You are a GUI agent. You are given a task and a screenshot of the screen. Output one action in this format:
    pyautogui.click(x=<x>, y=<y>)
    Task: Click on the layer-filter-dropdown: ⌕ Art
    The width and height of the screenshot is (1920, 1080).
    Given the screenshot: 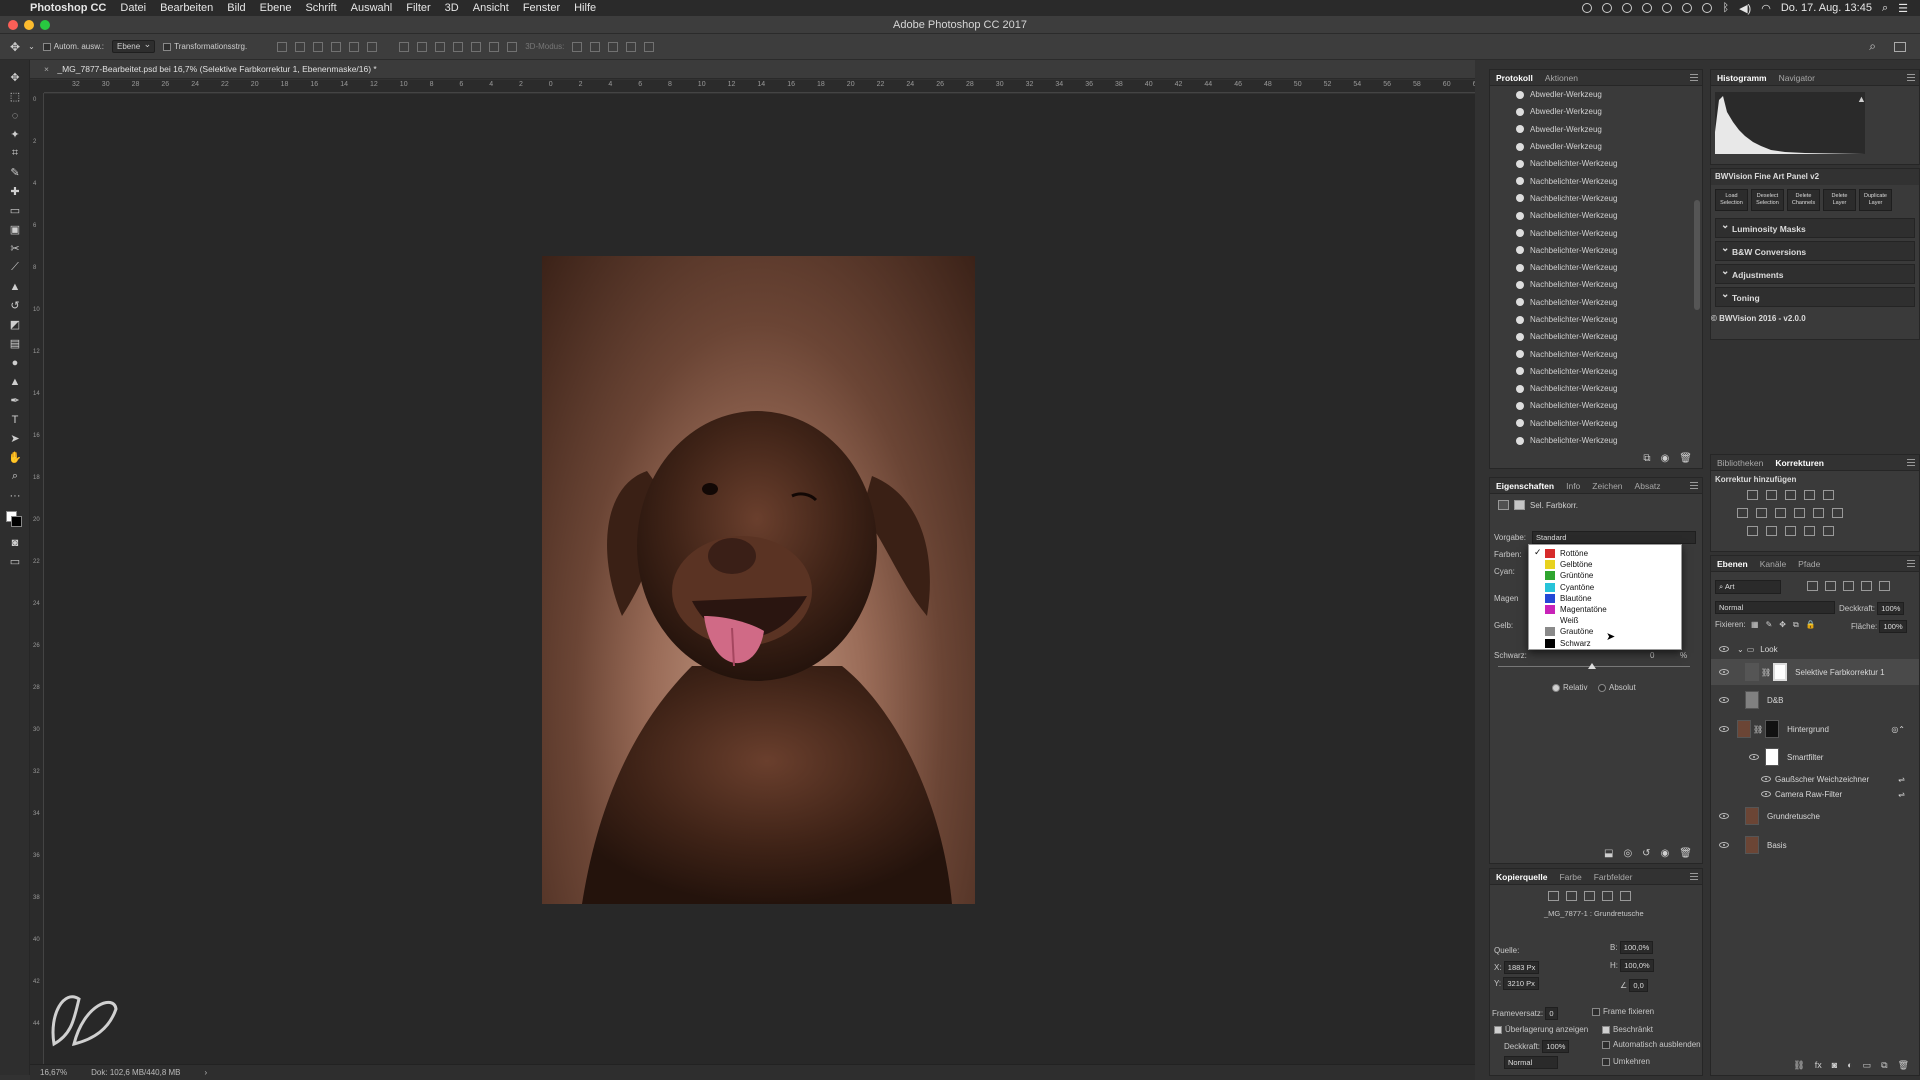 What is the action you would take?
    pyautogui.click(x=1748, y=587)
    